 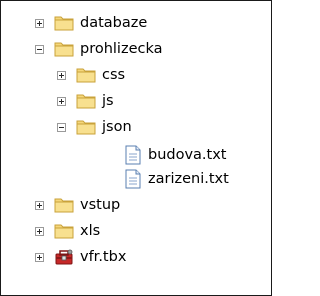 What do you see at coordinates (64, 257) in the screenshot?
I see `toolbox-icon` at bounding box center [64, 257].